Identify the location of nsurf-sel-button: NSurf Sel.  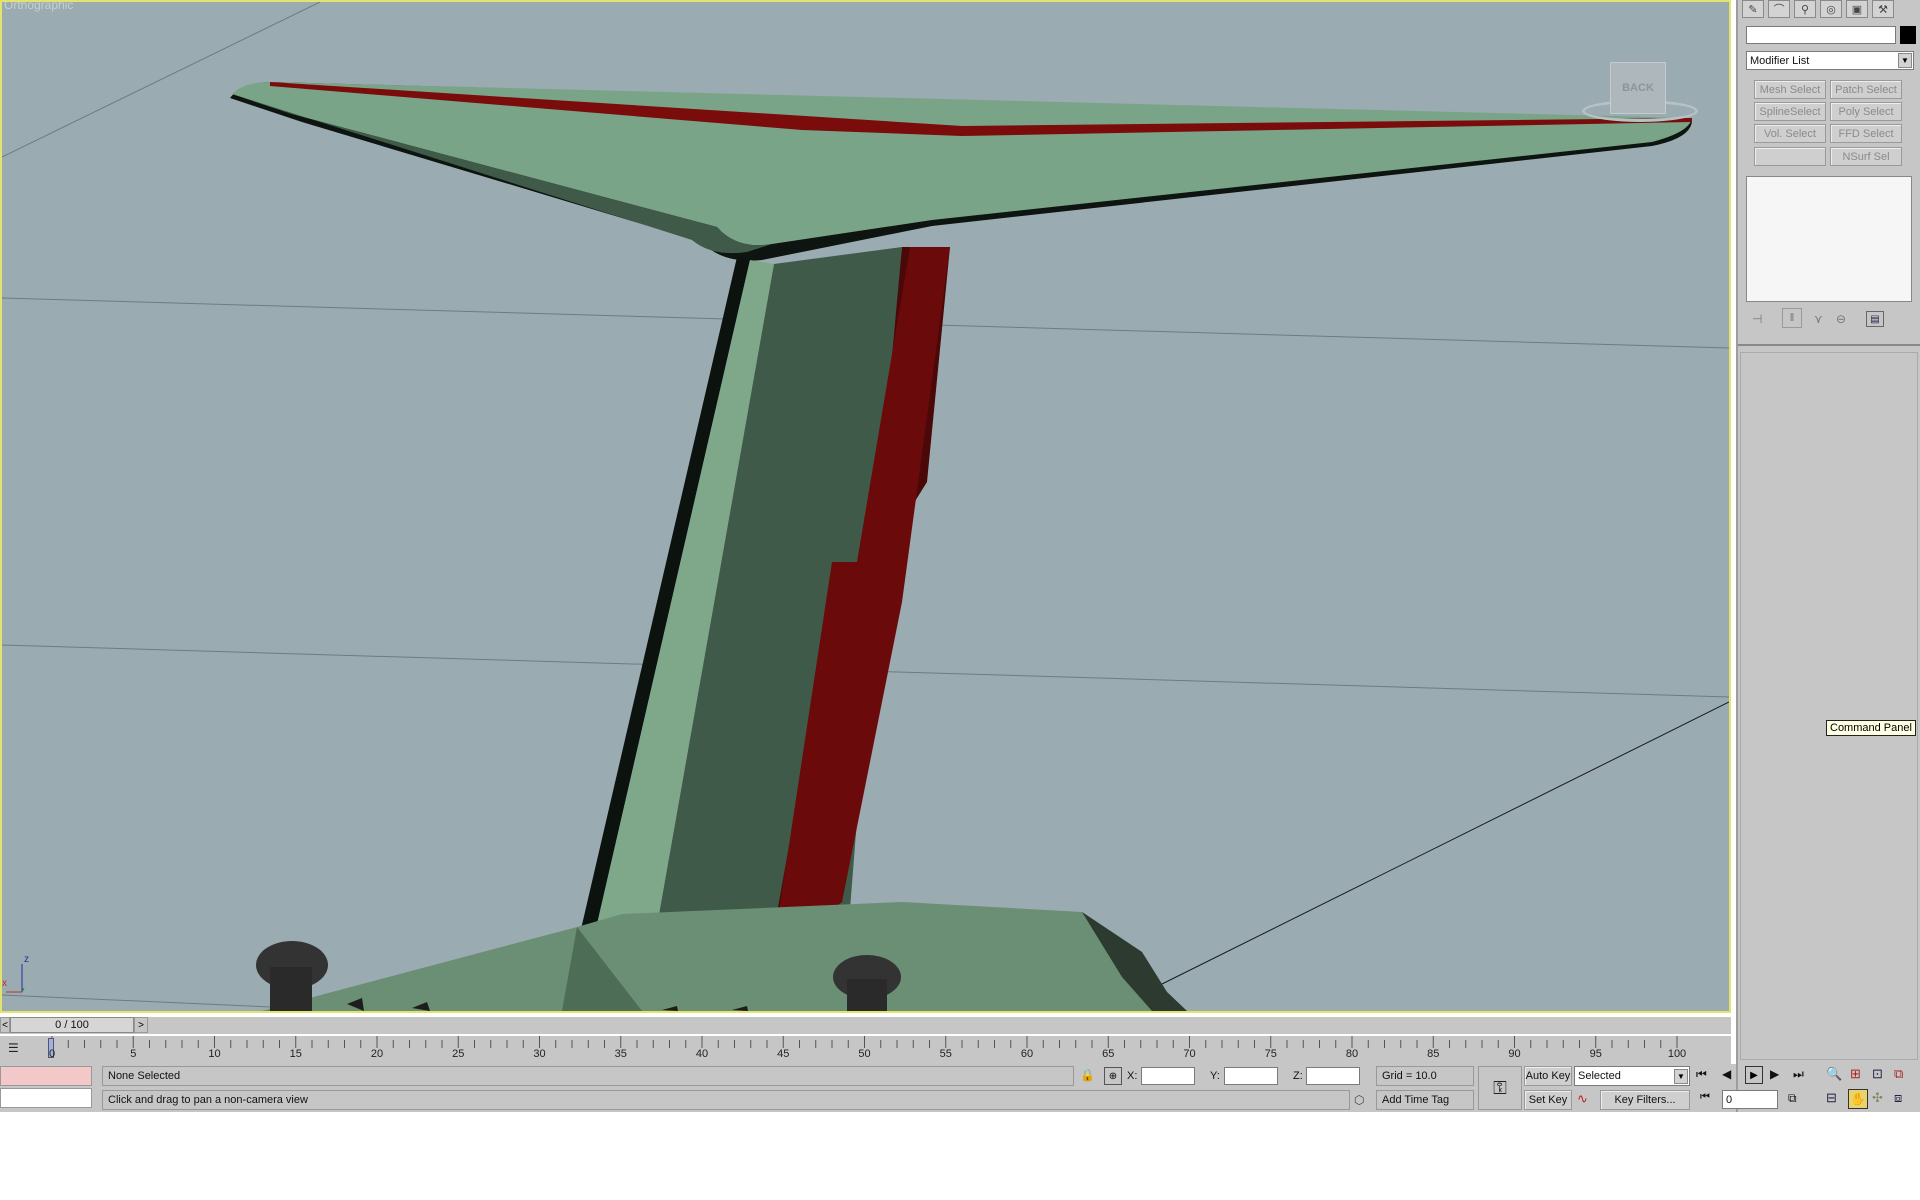
(1866, 156).